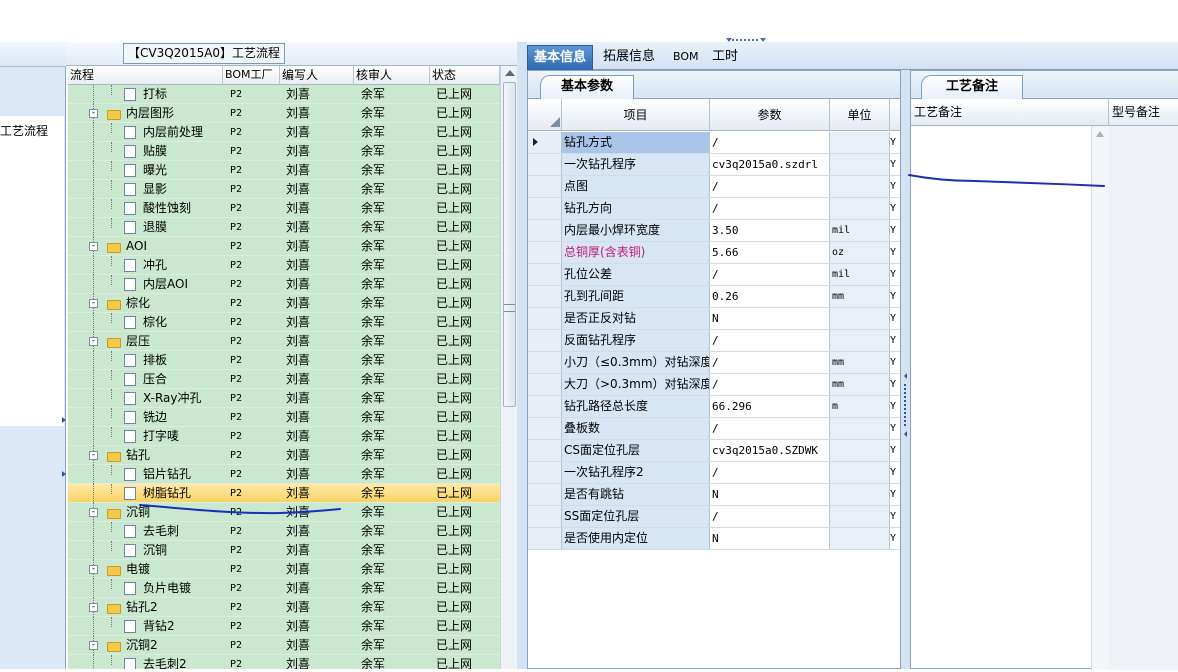  I want to click on param-value-field: 5.66, so click(770, 252).